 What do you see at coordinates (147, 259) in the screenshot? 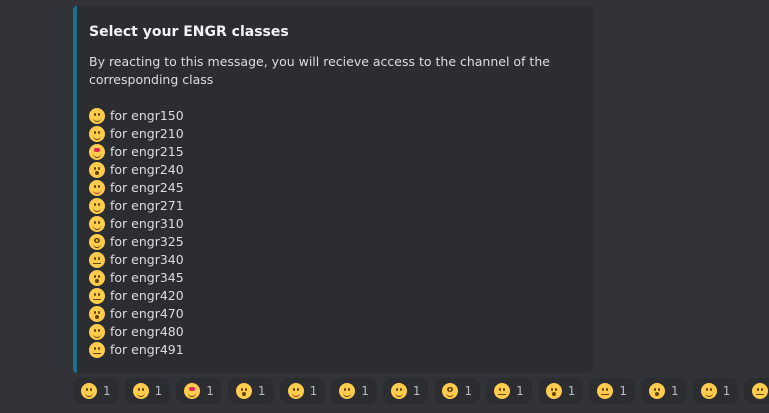
I see `class-label: for engr340` at bounding box center [147, 259].